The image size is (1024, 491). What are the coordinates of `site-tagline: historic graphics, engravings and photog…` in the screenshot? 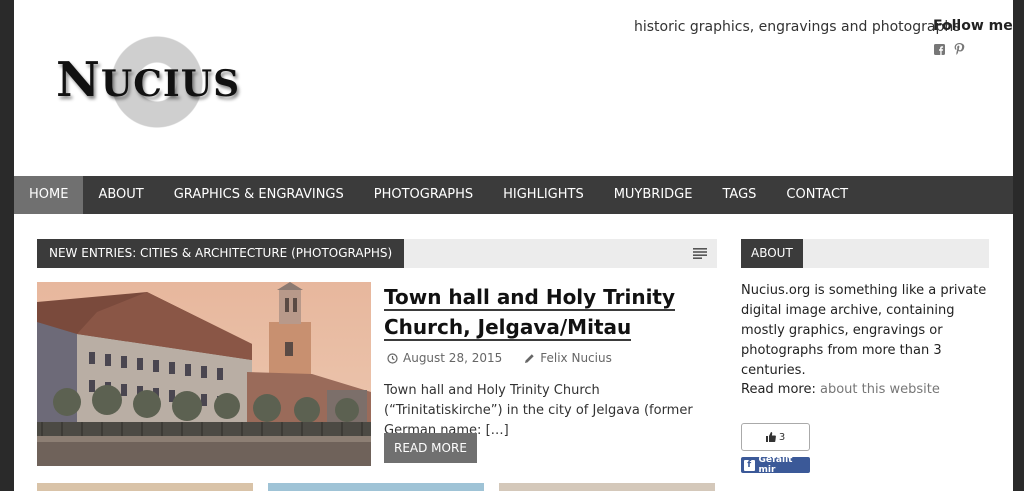 It's located at (797, 27).